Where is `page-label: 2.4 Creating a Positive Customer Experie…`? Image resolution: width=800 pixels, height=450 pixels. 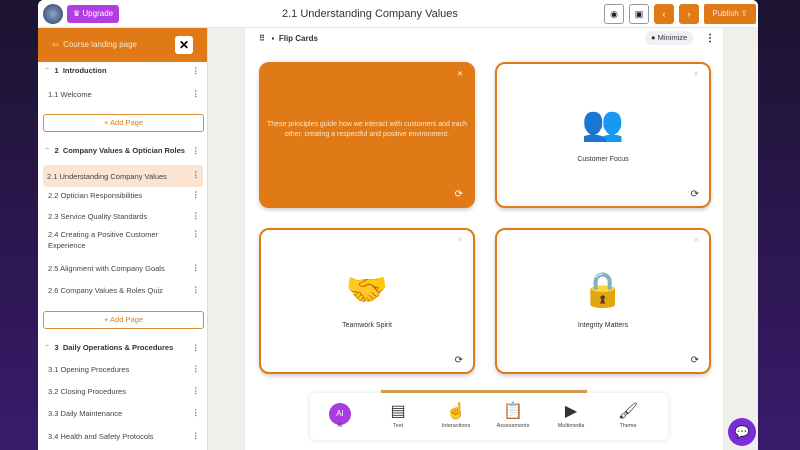 page-label: 2.4 Creating a Positive Customer Experie… is located at coordinates (103, 240).